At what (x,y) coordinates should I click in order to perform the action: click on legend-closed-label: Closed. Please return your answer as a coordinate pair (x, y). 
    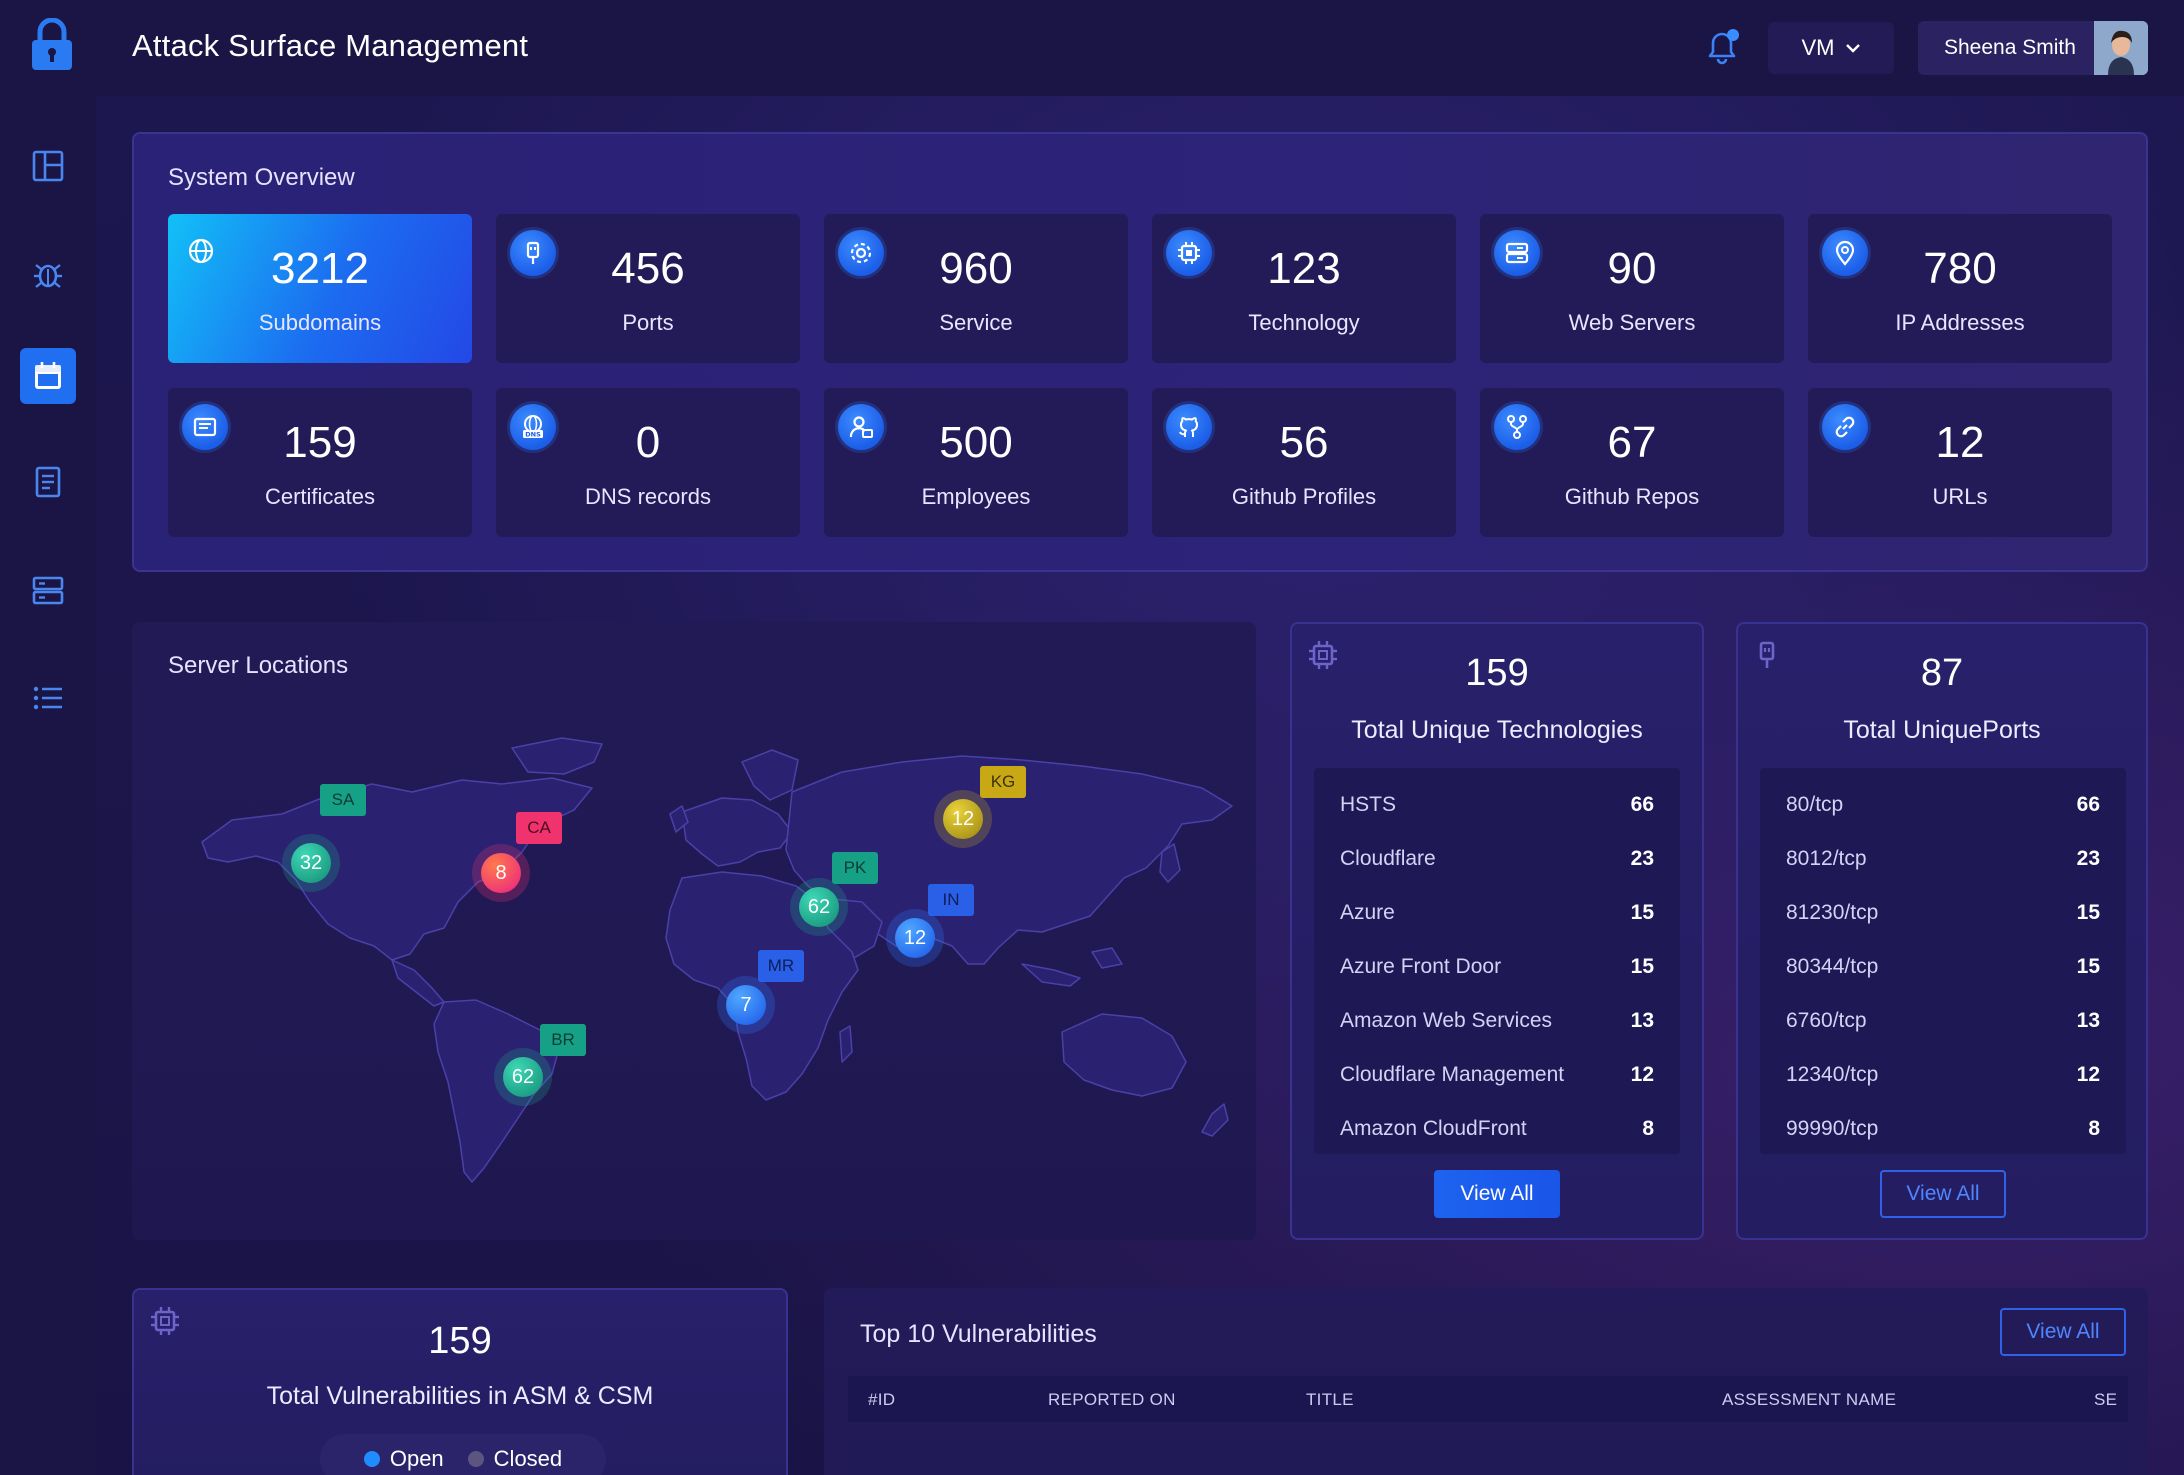
    Looking at the image, I should click on (528, 1458).